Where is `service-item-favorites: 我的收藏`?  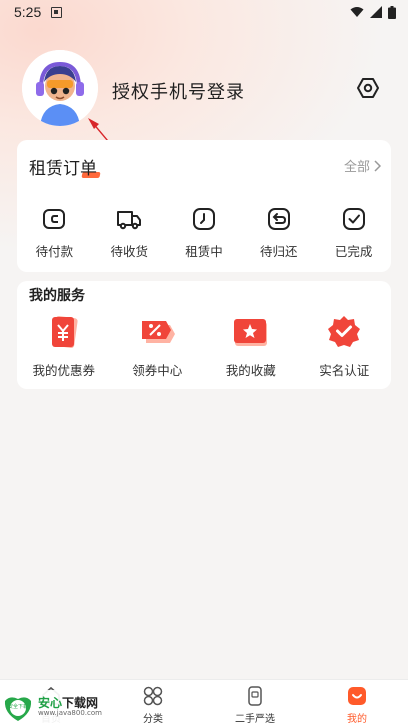
service-item-favorites: 我的收藏 is located at coordinates (251, 346).